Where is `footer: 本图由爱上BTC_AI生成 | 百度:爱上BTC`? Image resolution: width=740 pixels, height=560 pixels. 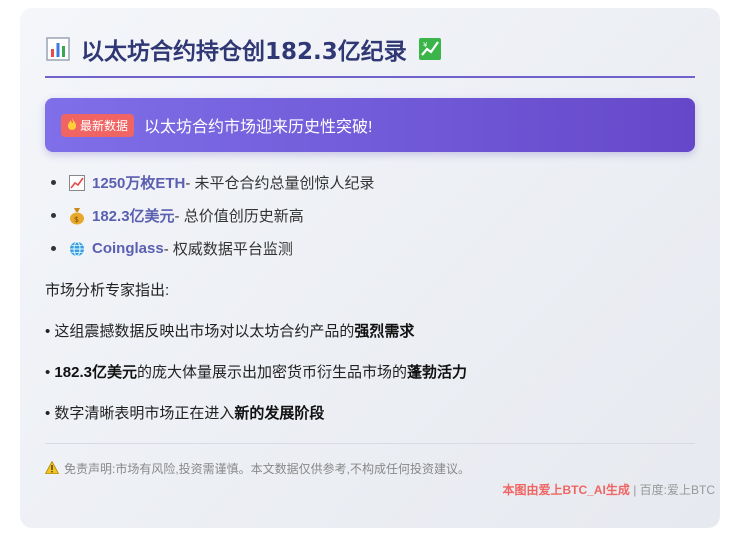 footer: 本图由爱上BTC_AI生成 | 百度:爱上BTC is located at coordinates (609, 489).